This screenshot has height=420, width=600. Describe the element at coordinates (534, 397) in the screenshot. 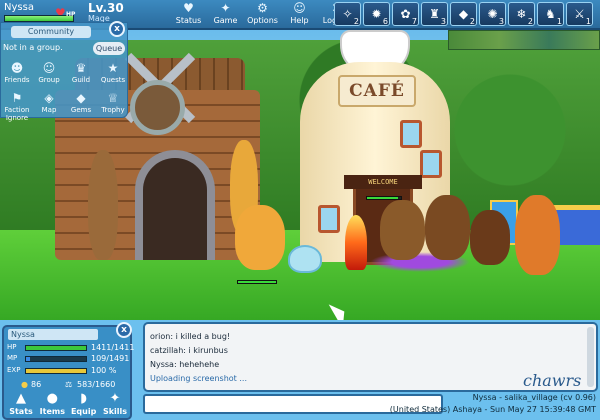

I see `location-text: Nyssa - salika_village (cv 0.96)` at that location.